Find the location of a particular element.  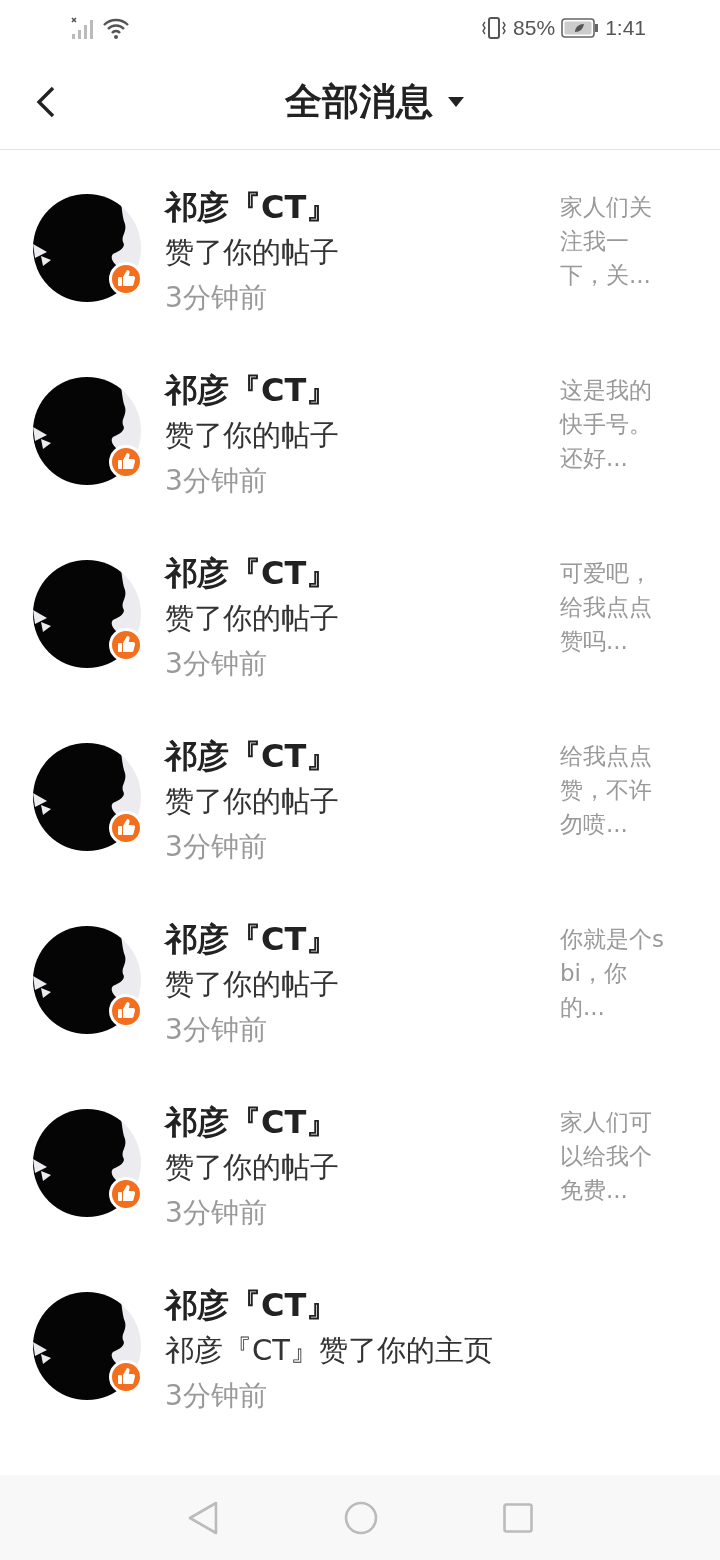

caret-icon is located at coordinates (456, 102).